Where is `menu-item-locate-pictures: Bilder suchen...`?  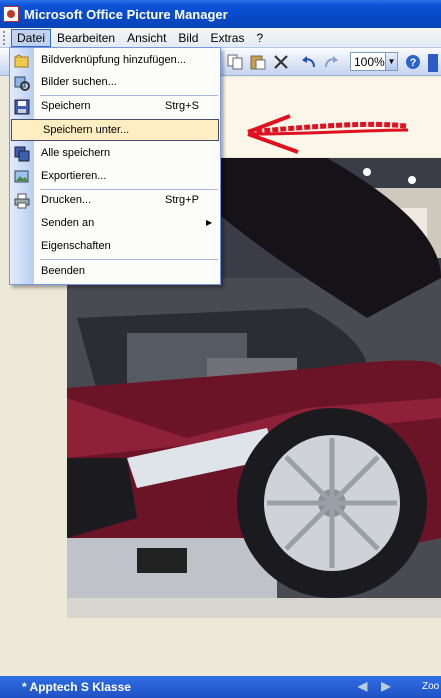
menu-item-locate-pictures: Bilder suchen... is located at coordinates (115, 83).